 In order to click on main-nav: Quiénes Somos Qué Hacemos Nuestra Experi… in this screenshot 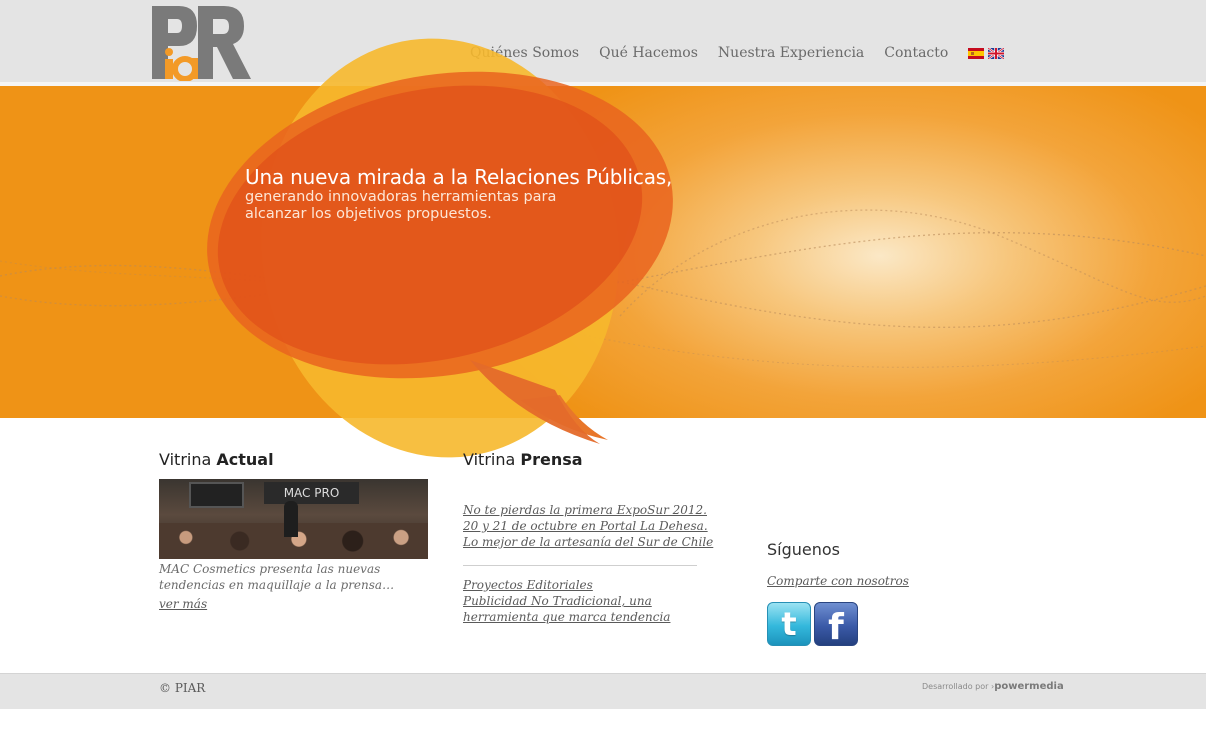, I will do `click(737, 53)`.